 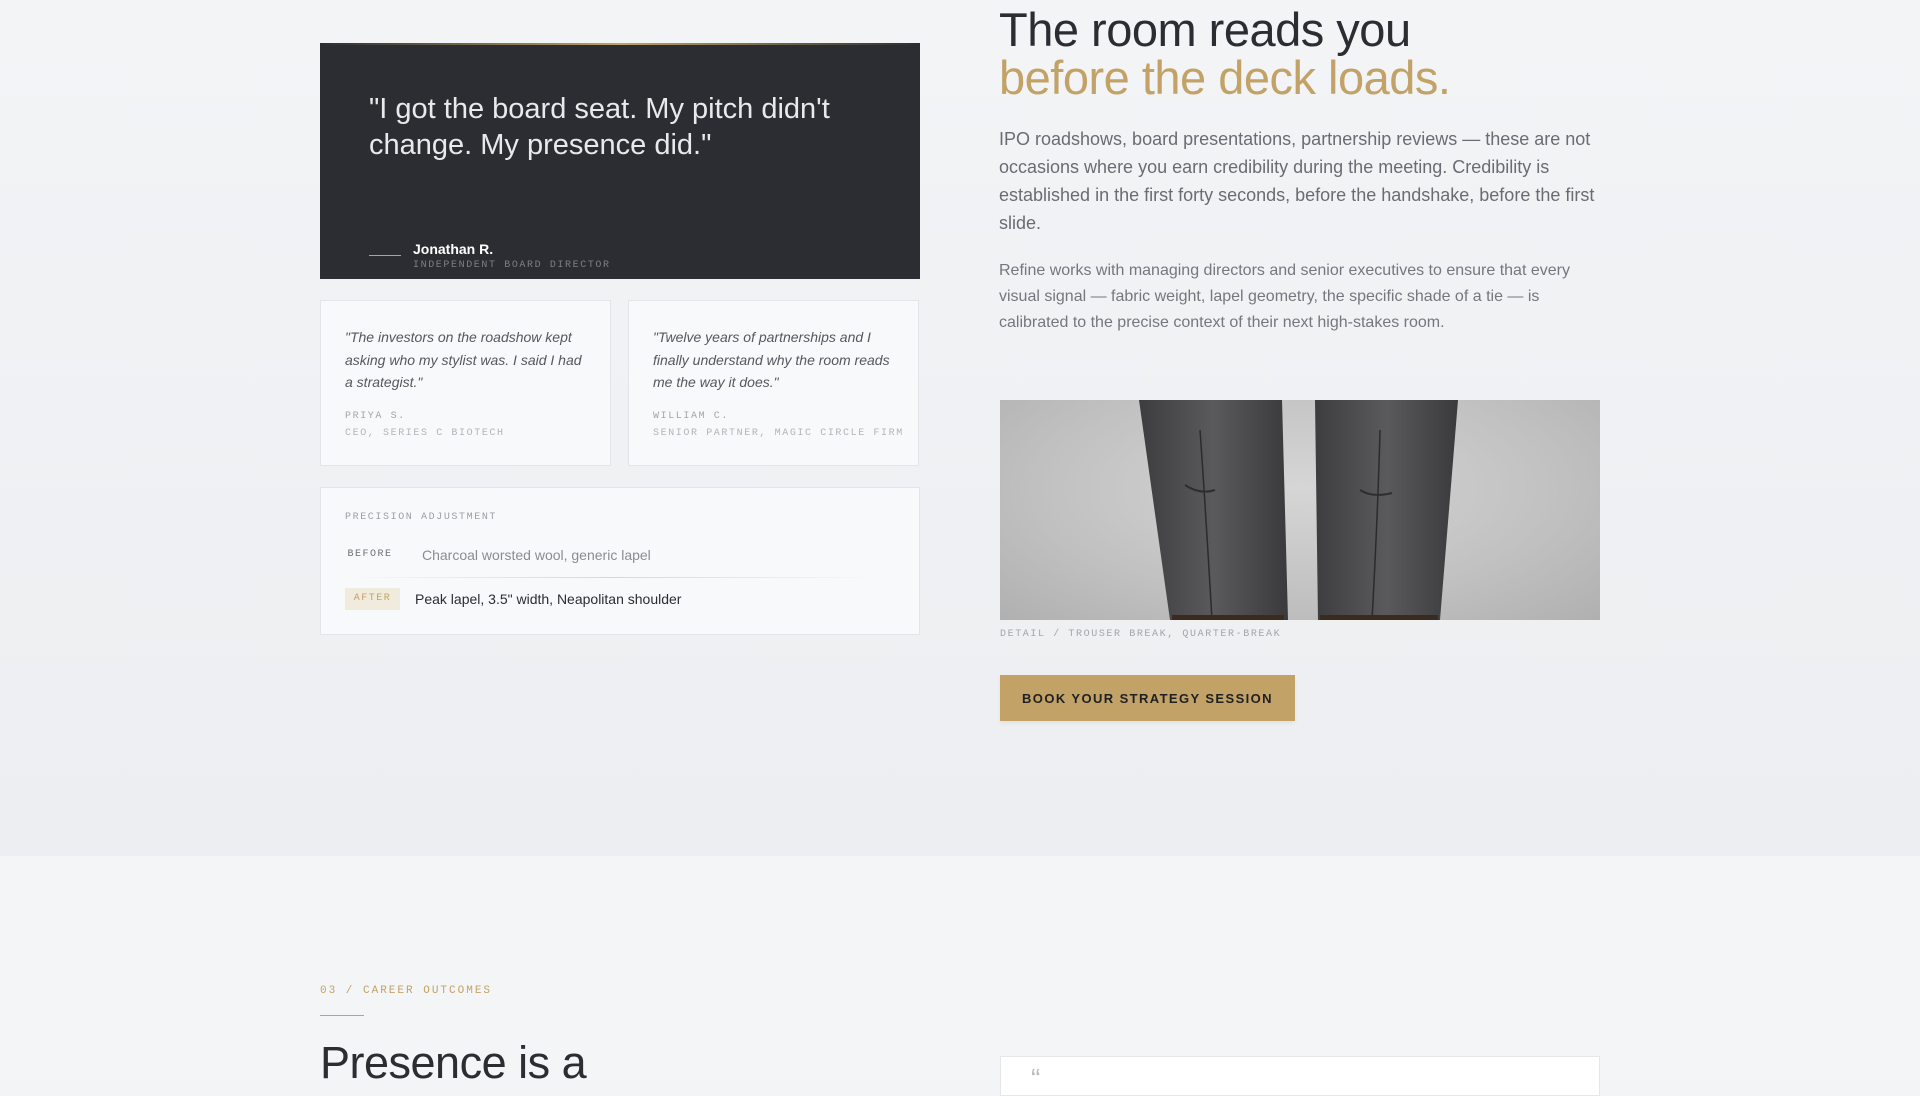 I want to click on headline-line-1: The room reads you, so click(x=1205, y=29).